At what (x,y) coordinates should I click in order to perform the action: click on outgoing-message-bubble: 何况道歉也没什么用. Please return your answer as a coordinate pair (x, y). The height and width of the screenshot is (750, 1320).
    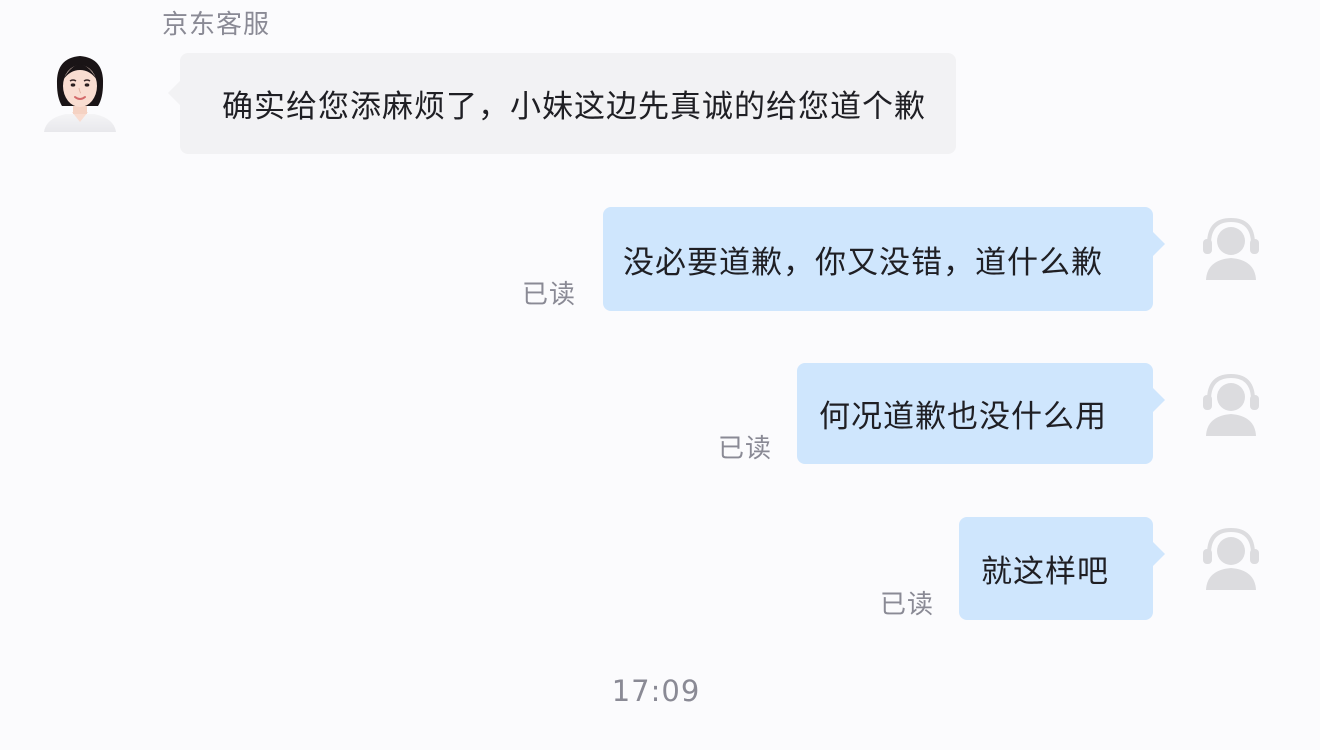
    Looking at the image, I should click on (981, 413).